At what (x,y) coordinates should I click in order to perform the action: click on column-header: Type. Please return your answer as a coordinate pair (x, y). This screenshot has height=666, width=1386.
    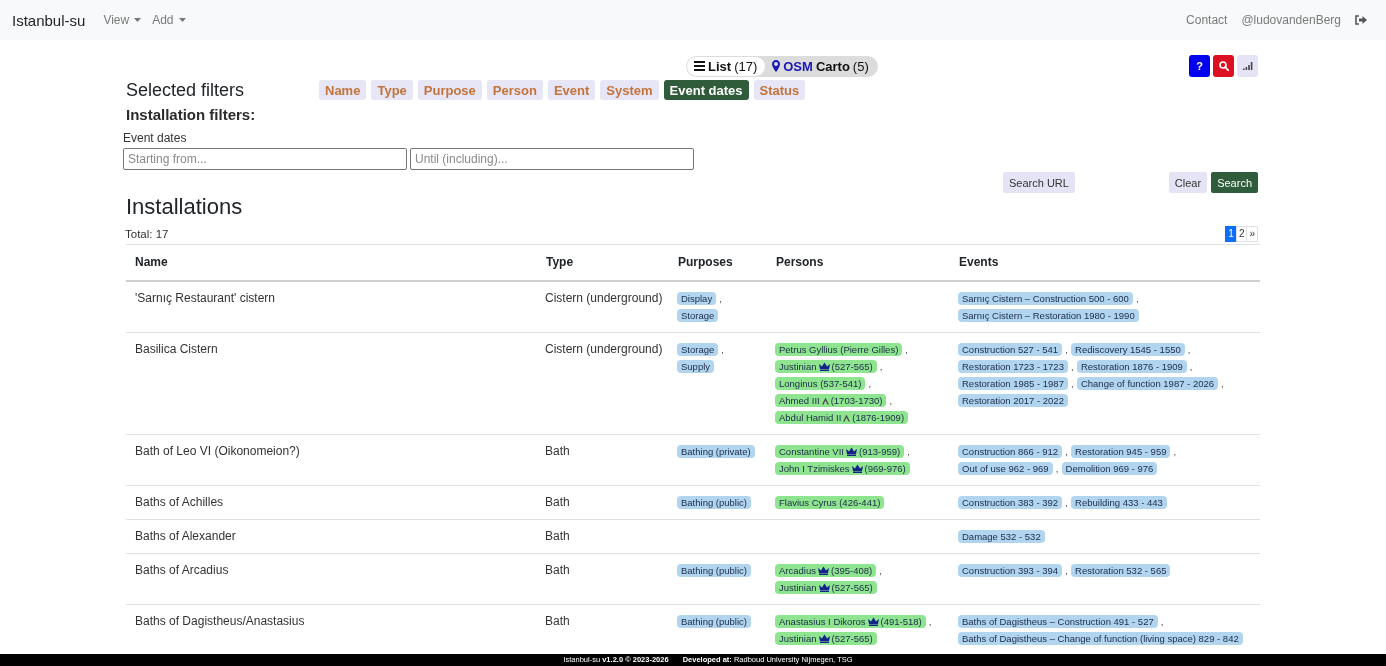
    Looking at the image, I should click on (560, 262).